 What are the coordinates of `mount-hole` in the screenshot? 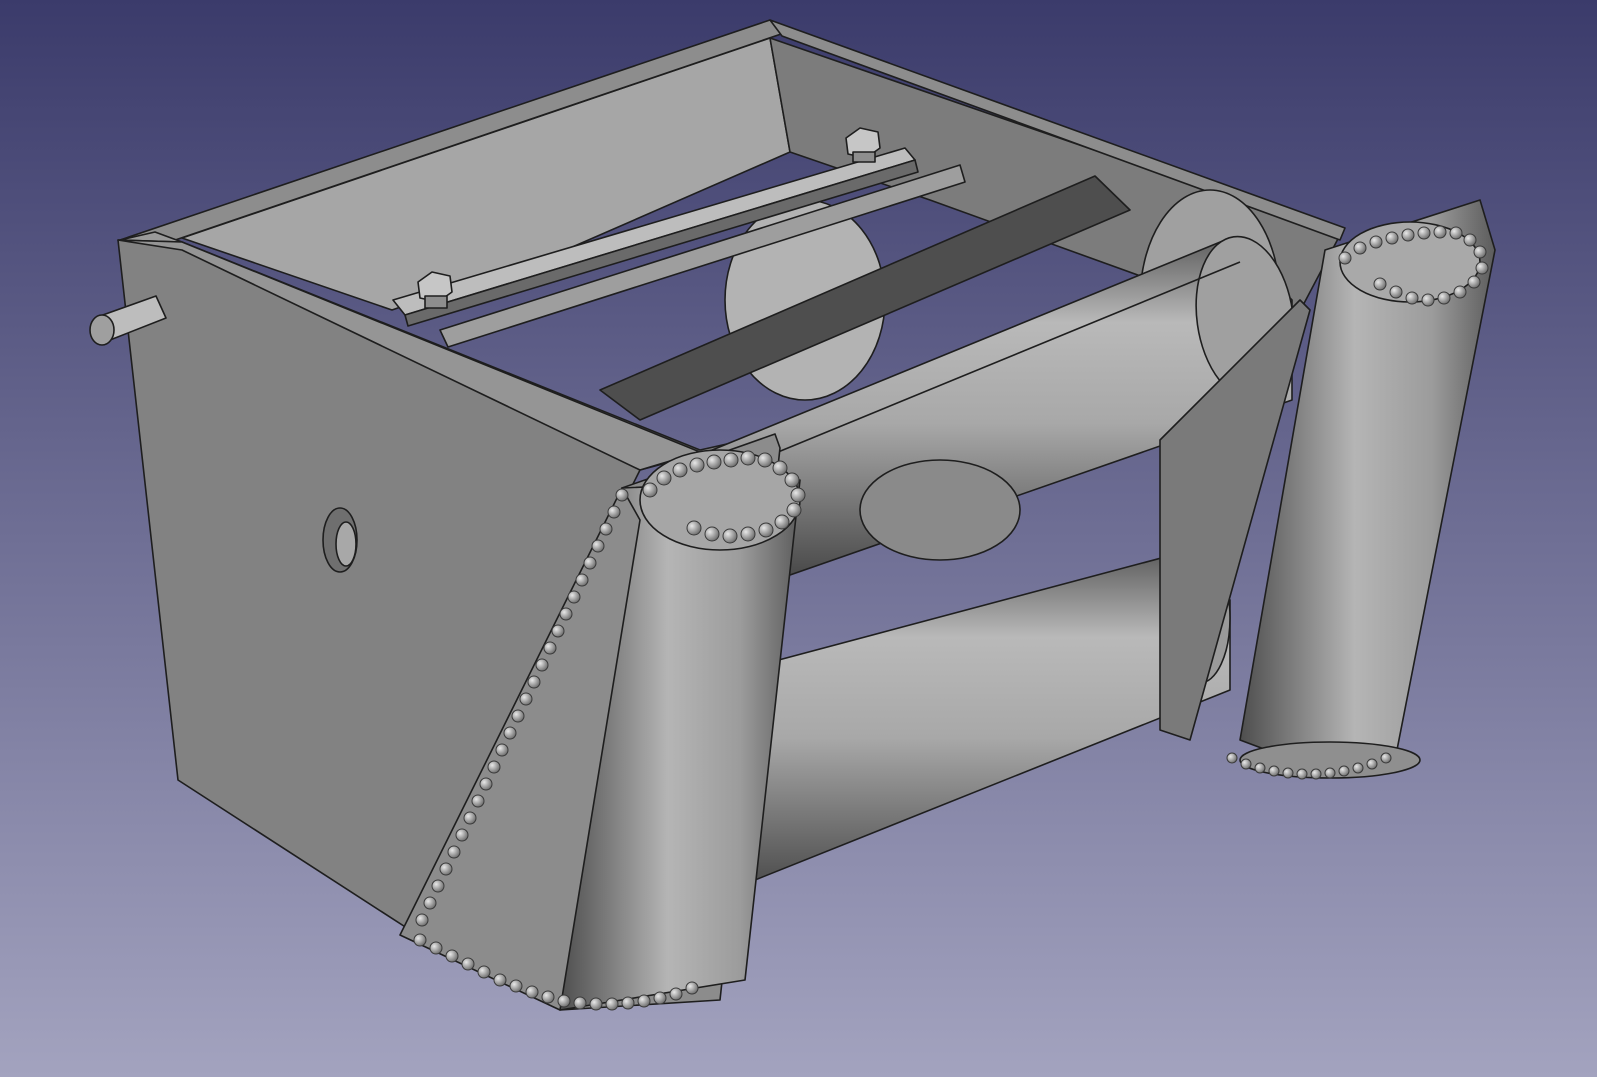 It's located at (340, 540).